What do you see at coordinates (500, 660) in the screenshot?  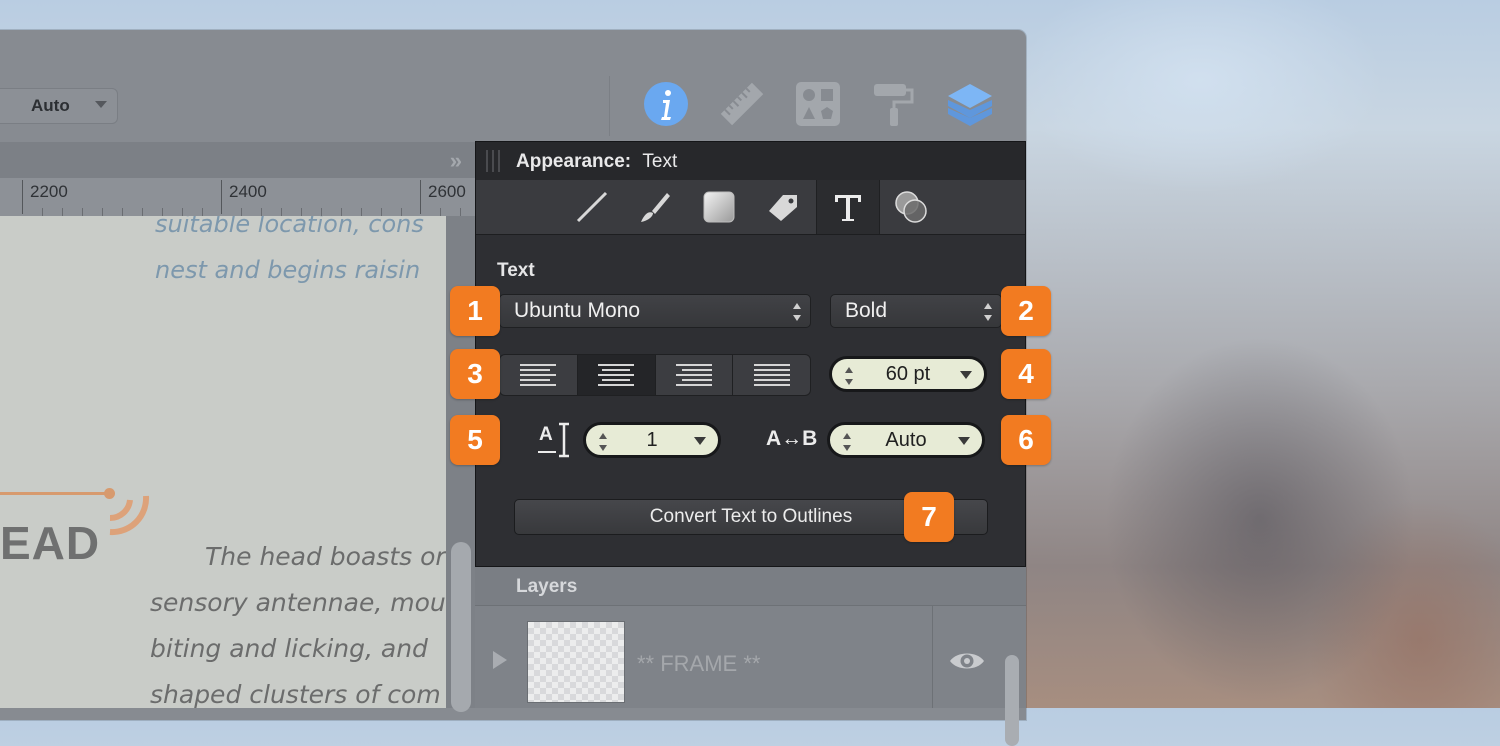 I see `disclosure-triangle-icon` at bounding box center [500, 660].